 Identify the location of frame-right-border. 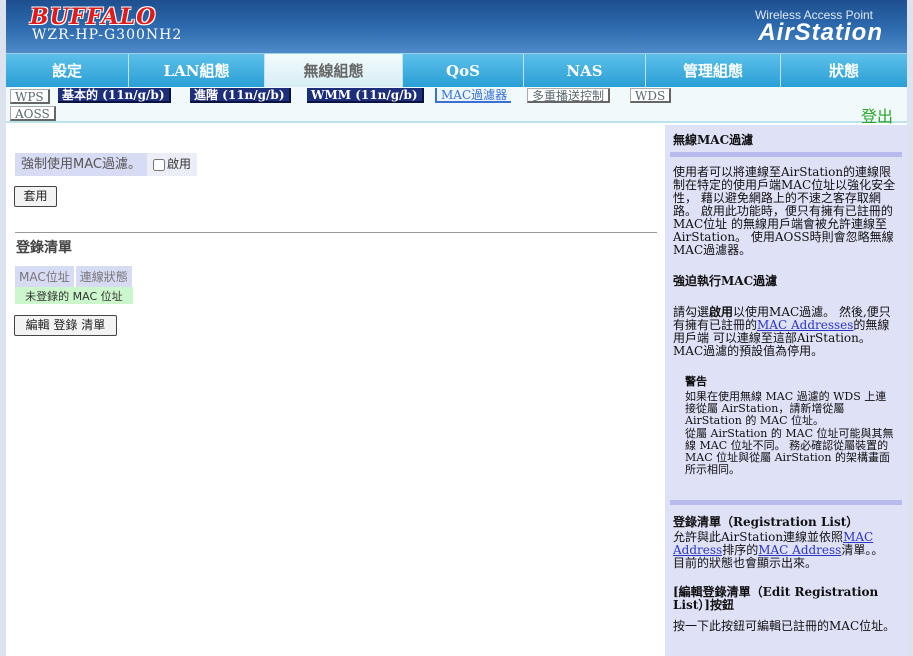
(910, 328).